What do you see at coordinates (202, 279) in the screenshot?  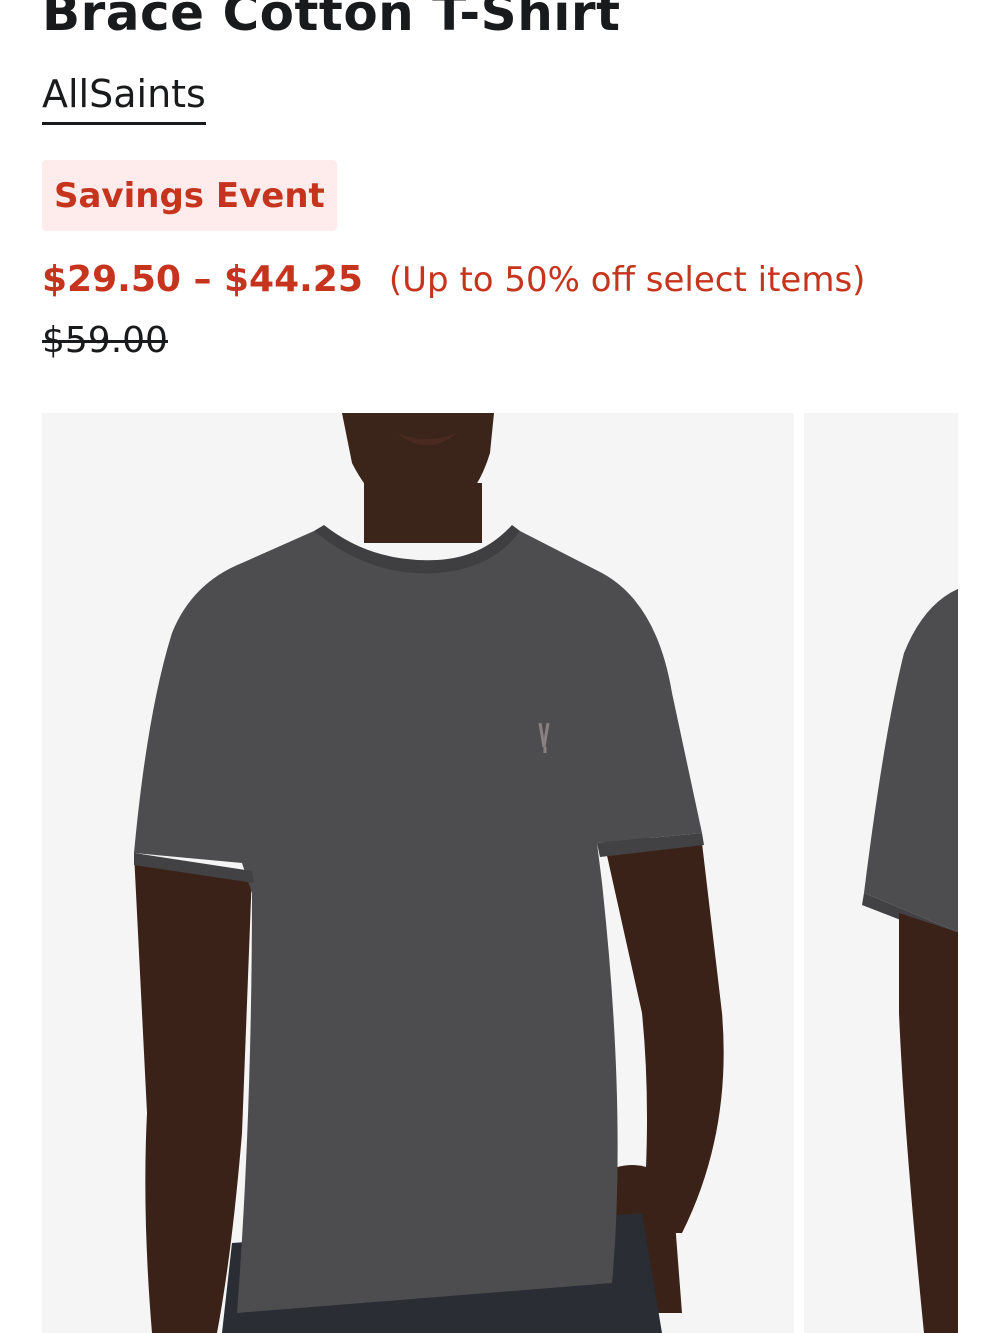 I see `sale-price-range: $29.50 – $44.25` at bounding box center [202, 279].